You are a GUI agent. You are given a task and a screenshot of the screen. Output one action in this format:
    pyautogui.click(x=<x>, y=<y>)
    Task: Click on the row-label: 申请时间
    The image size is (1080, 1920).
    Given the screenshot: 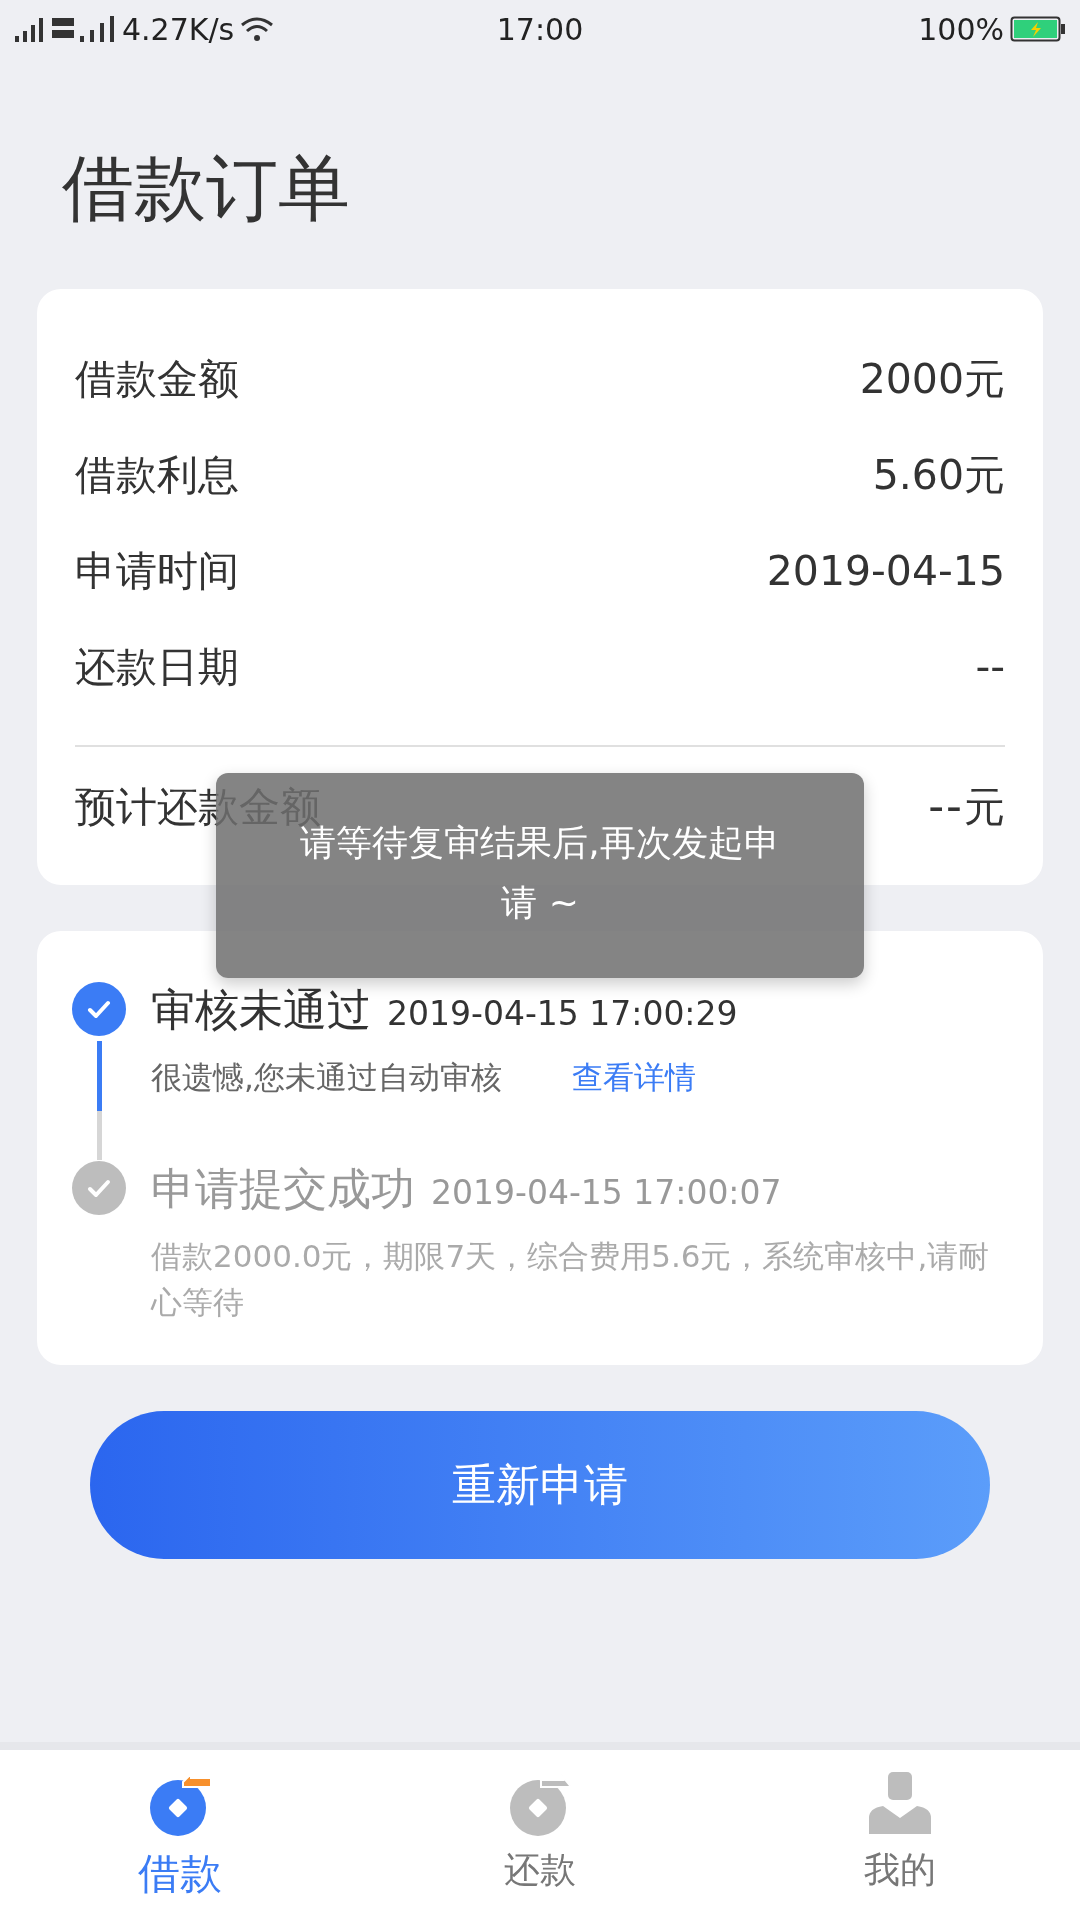 What is the action you would take?
    pyautogui.click(x=157, y=571)
    